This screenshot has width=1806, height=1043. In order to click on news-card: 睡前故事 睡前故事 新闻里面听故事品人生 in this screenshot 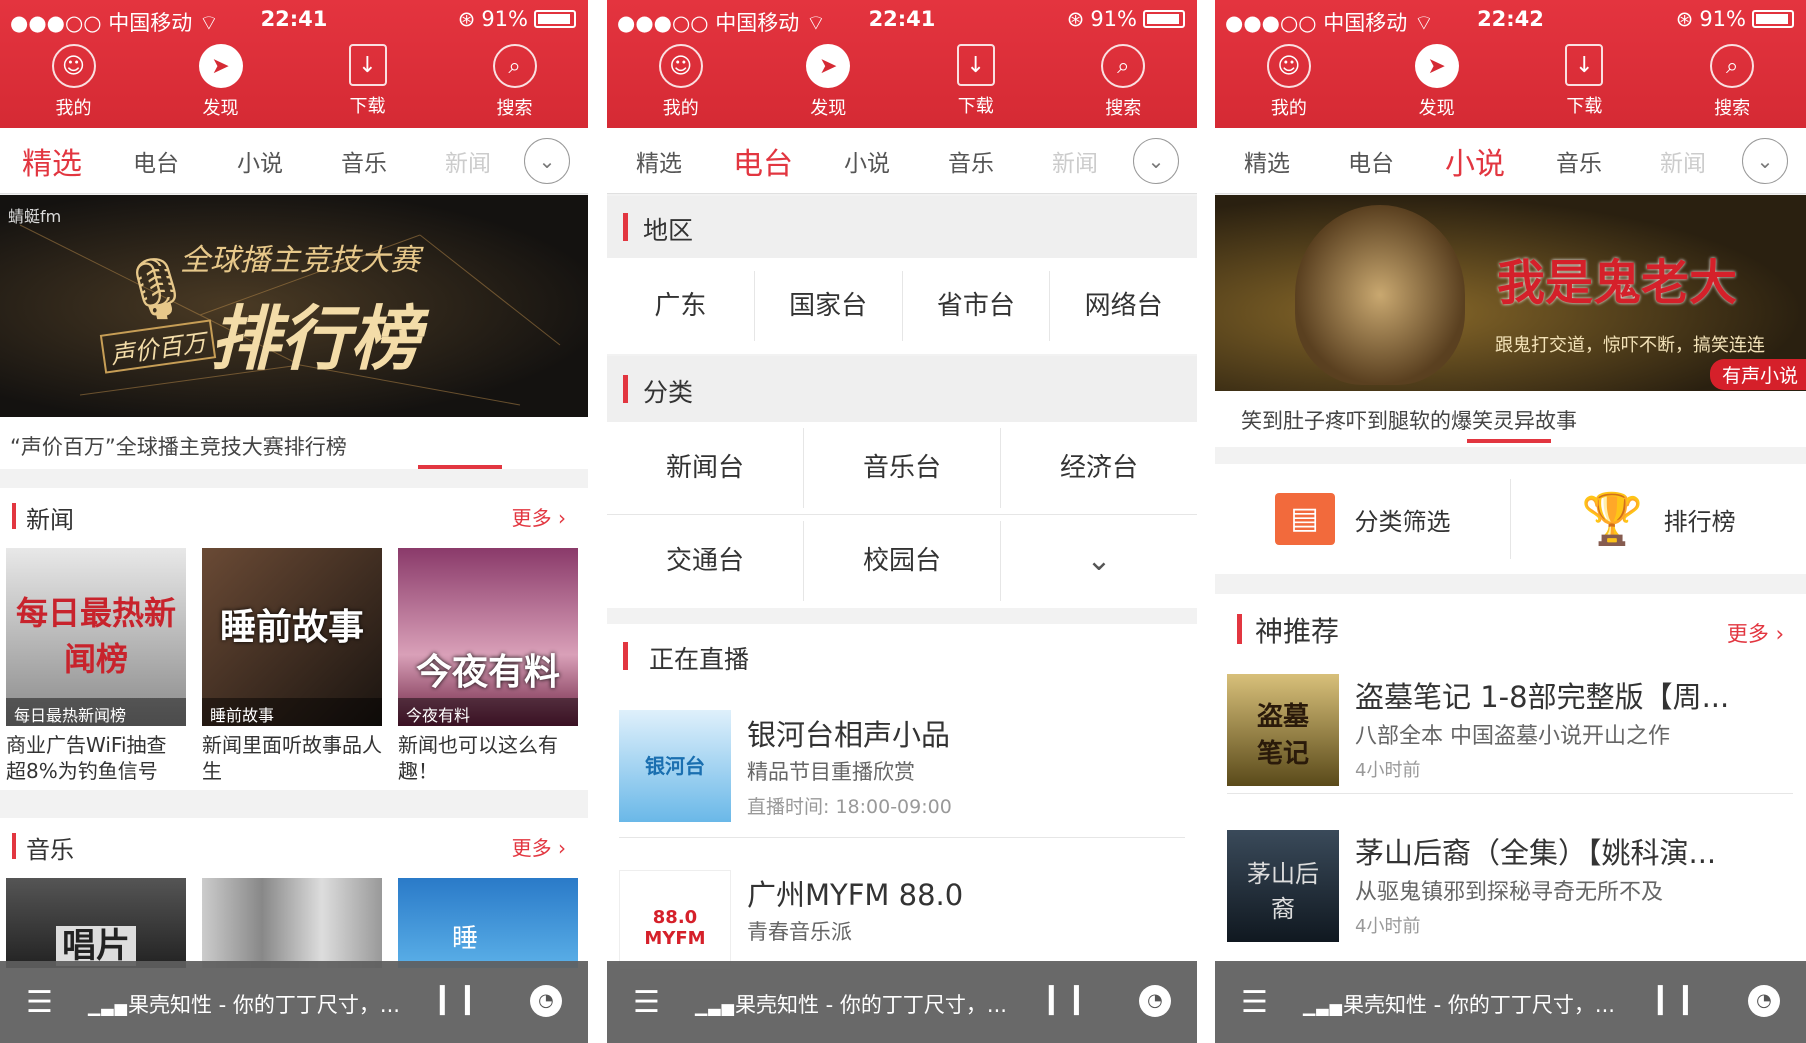, I will do `click(292, 666)`.